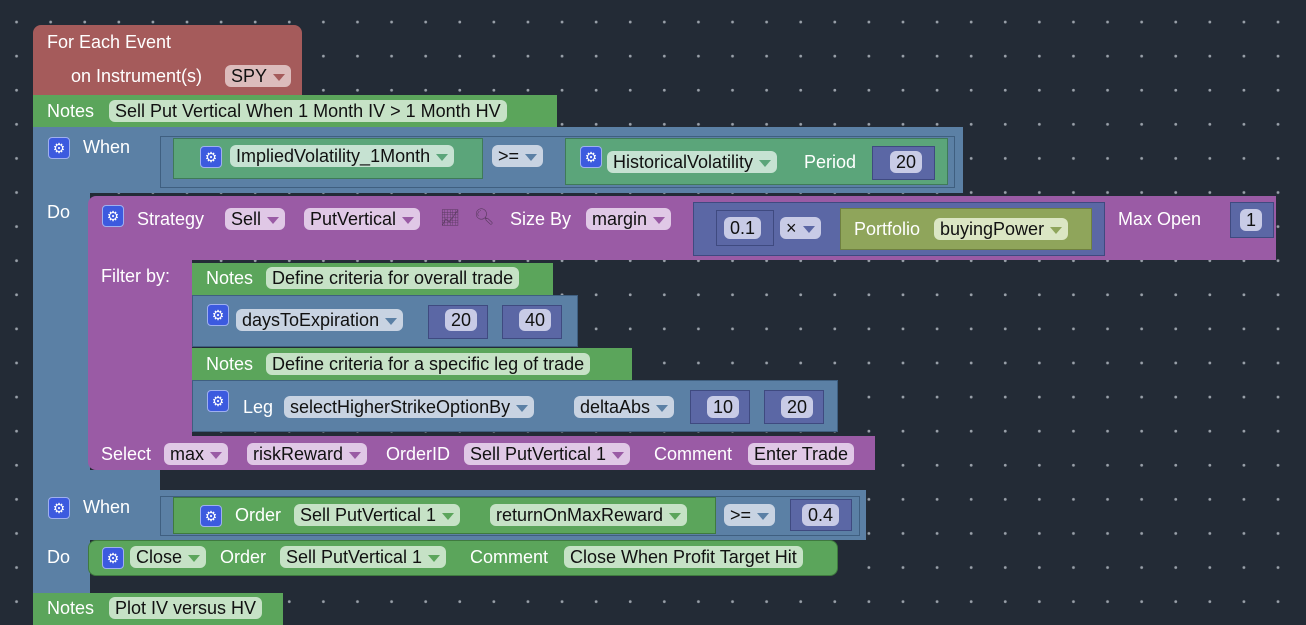  I want to click on dte-min-field: 20, so click(461, 320).